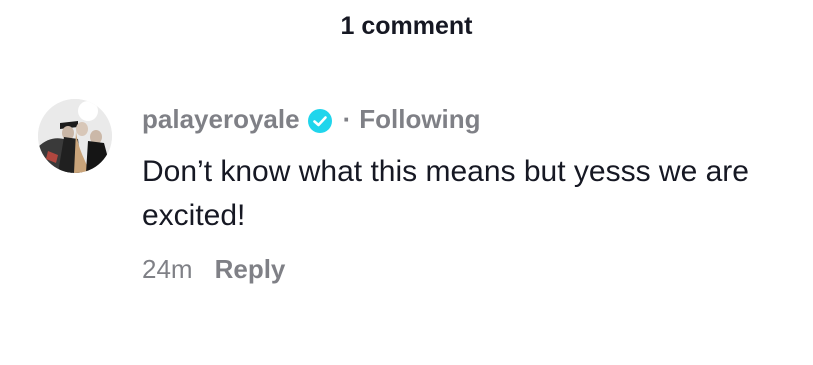 This screenshot has width=813, height=365. I want to click on comments-header-title: 1 comment, so click(406, 26).